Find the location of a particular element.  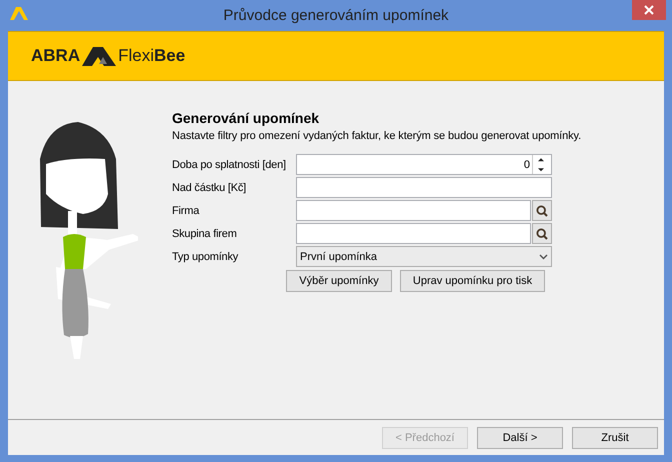

logo-text: ABRA is located at coordinates (55, 56).